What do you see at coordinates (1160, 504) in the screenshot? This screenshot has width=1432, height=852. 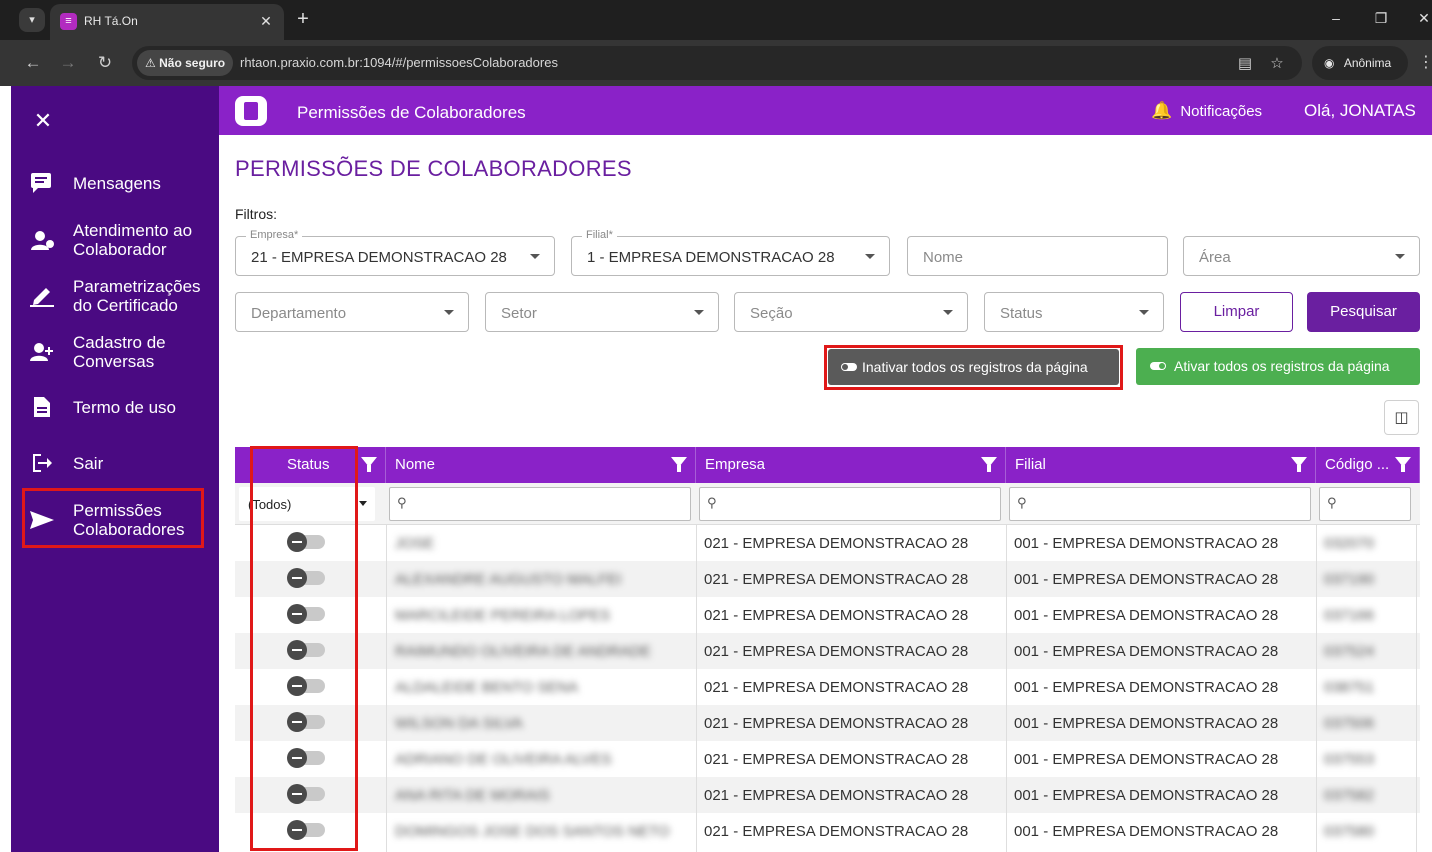 I see `filial-filter-input: ⚲` at bounding box center [1160, 504].